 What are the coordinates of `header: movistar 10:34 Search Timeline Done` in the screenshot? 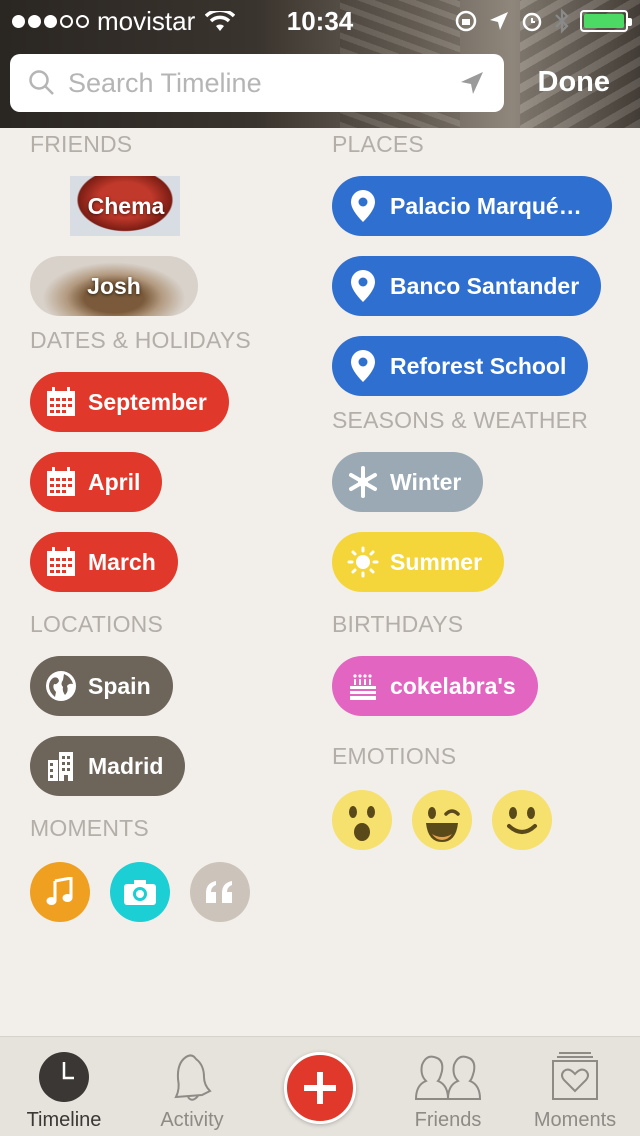 It's located at (320, 64).